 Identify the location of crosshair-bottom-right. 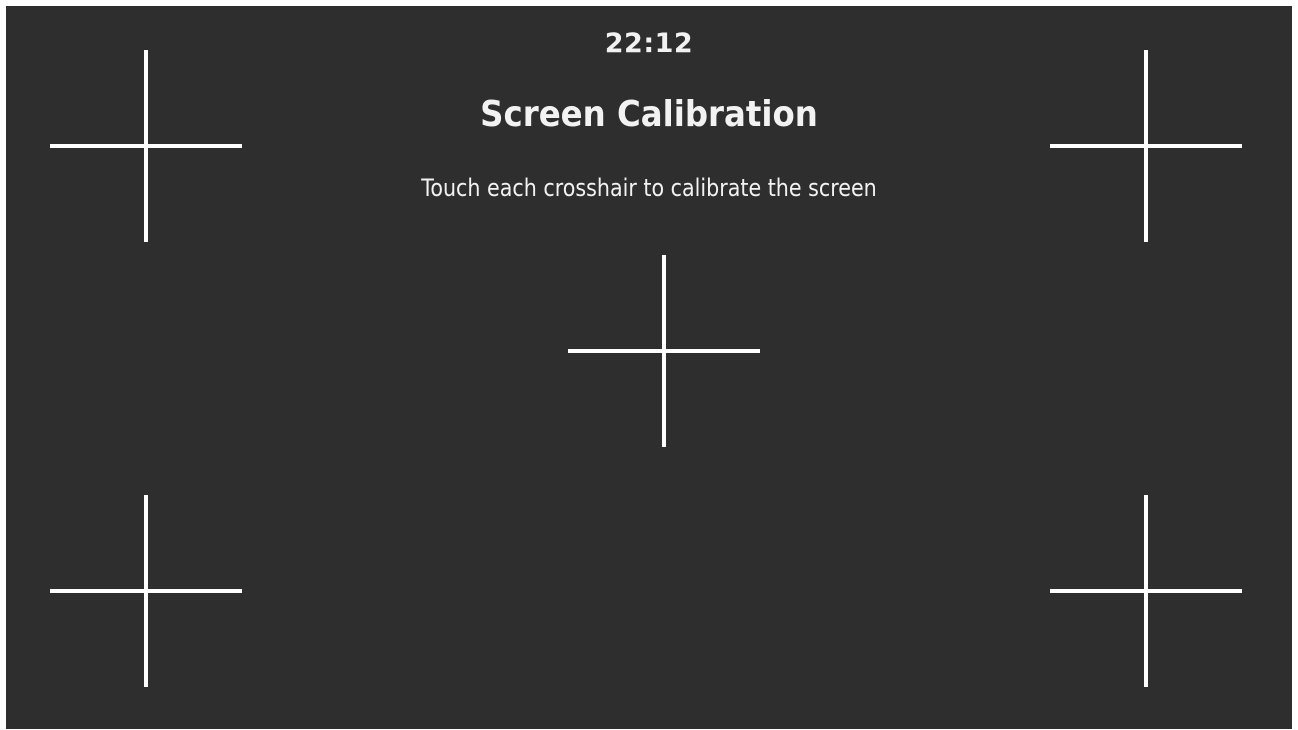
(1146, 591).